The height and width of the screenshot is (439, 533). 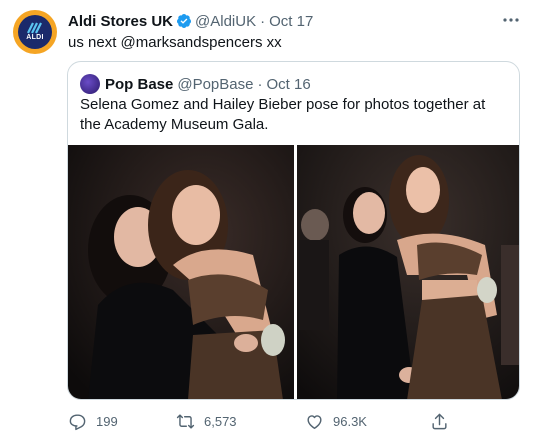 I want to click on reply-count: 199, so click(x=107, y=421).